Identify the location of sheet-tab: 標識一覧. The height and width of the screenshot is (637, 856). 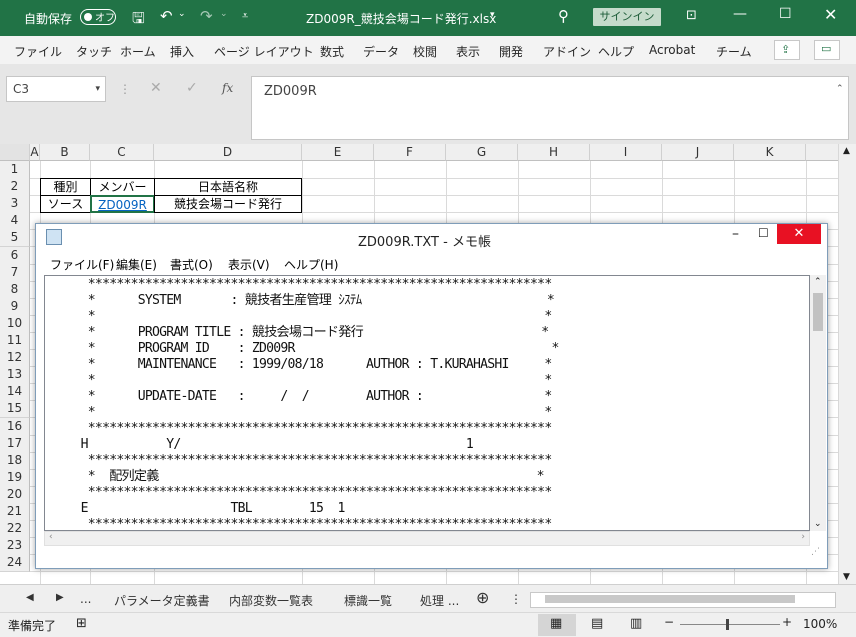
(368, 600).